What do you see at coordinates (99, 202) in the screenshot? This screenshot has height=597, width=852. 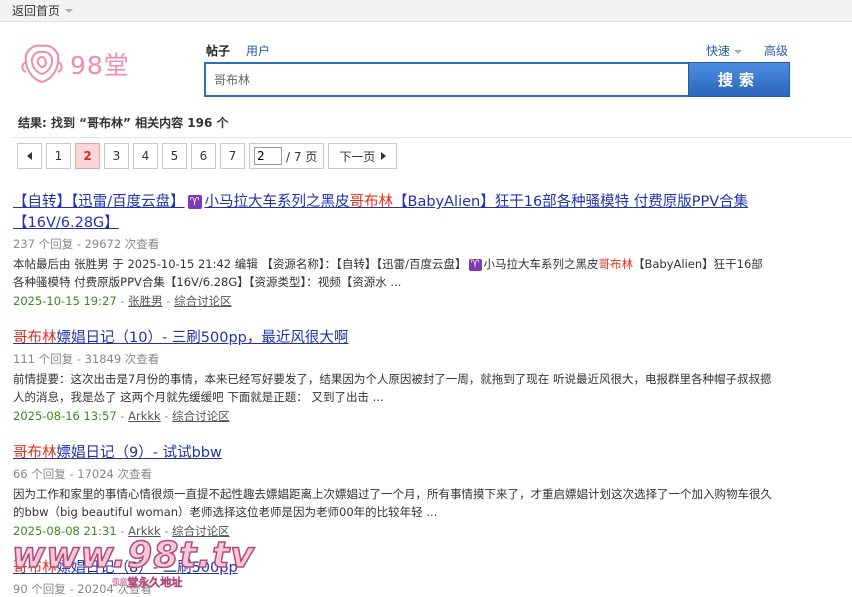 I see `title-text: 【自转】【迅雷/百度云盘】` at bounding box center [99, 202].